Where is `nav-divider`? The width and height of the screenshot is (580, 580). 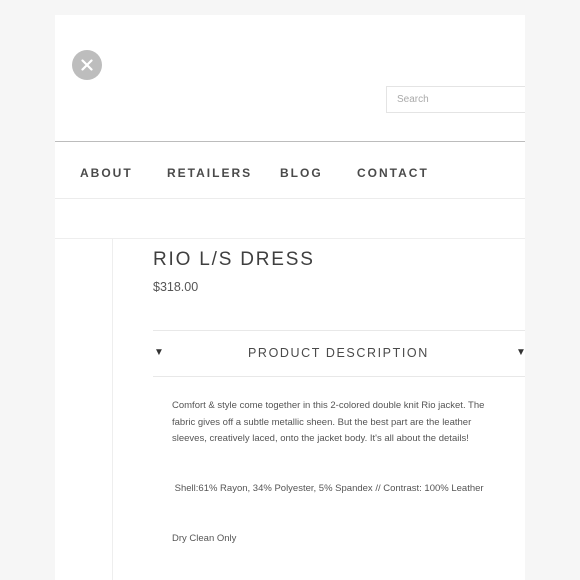
nav-divider is located at coordinates (290, 198).